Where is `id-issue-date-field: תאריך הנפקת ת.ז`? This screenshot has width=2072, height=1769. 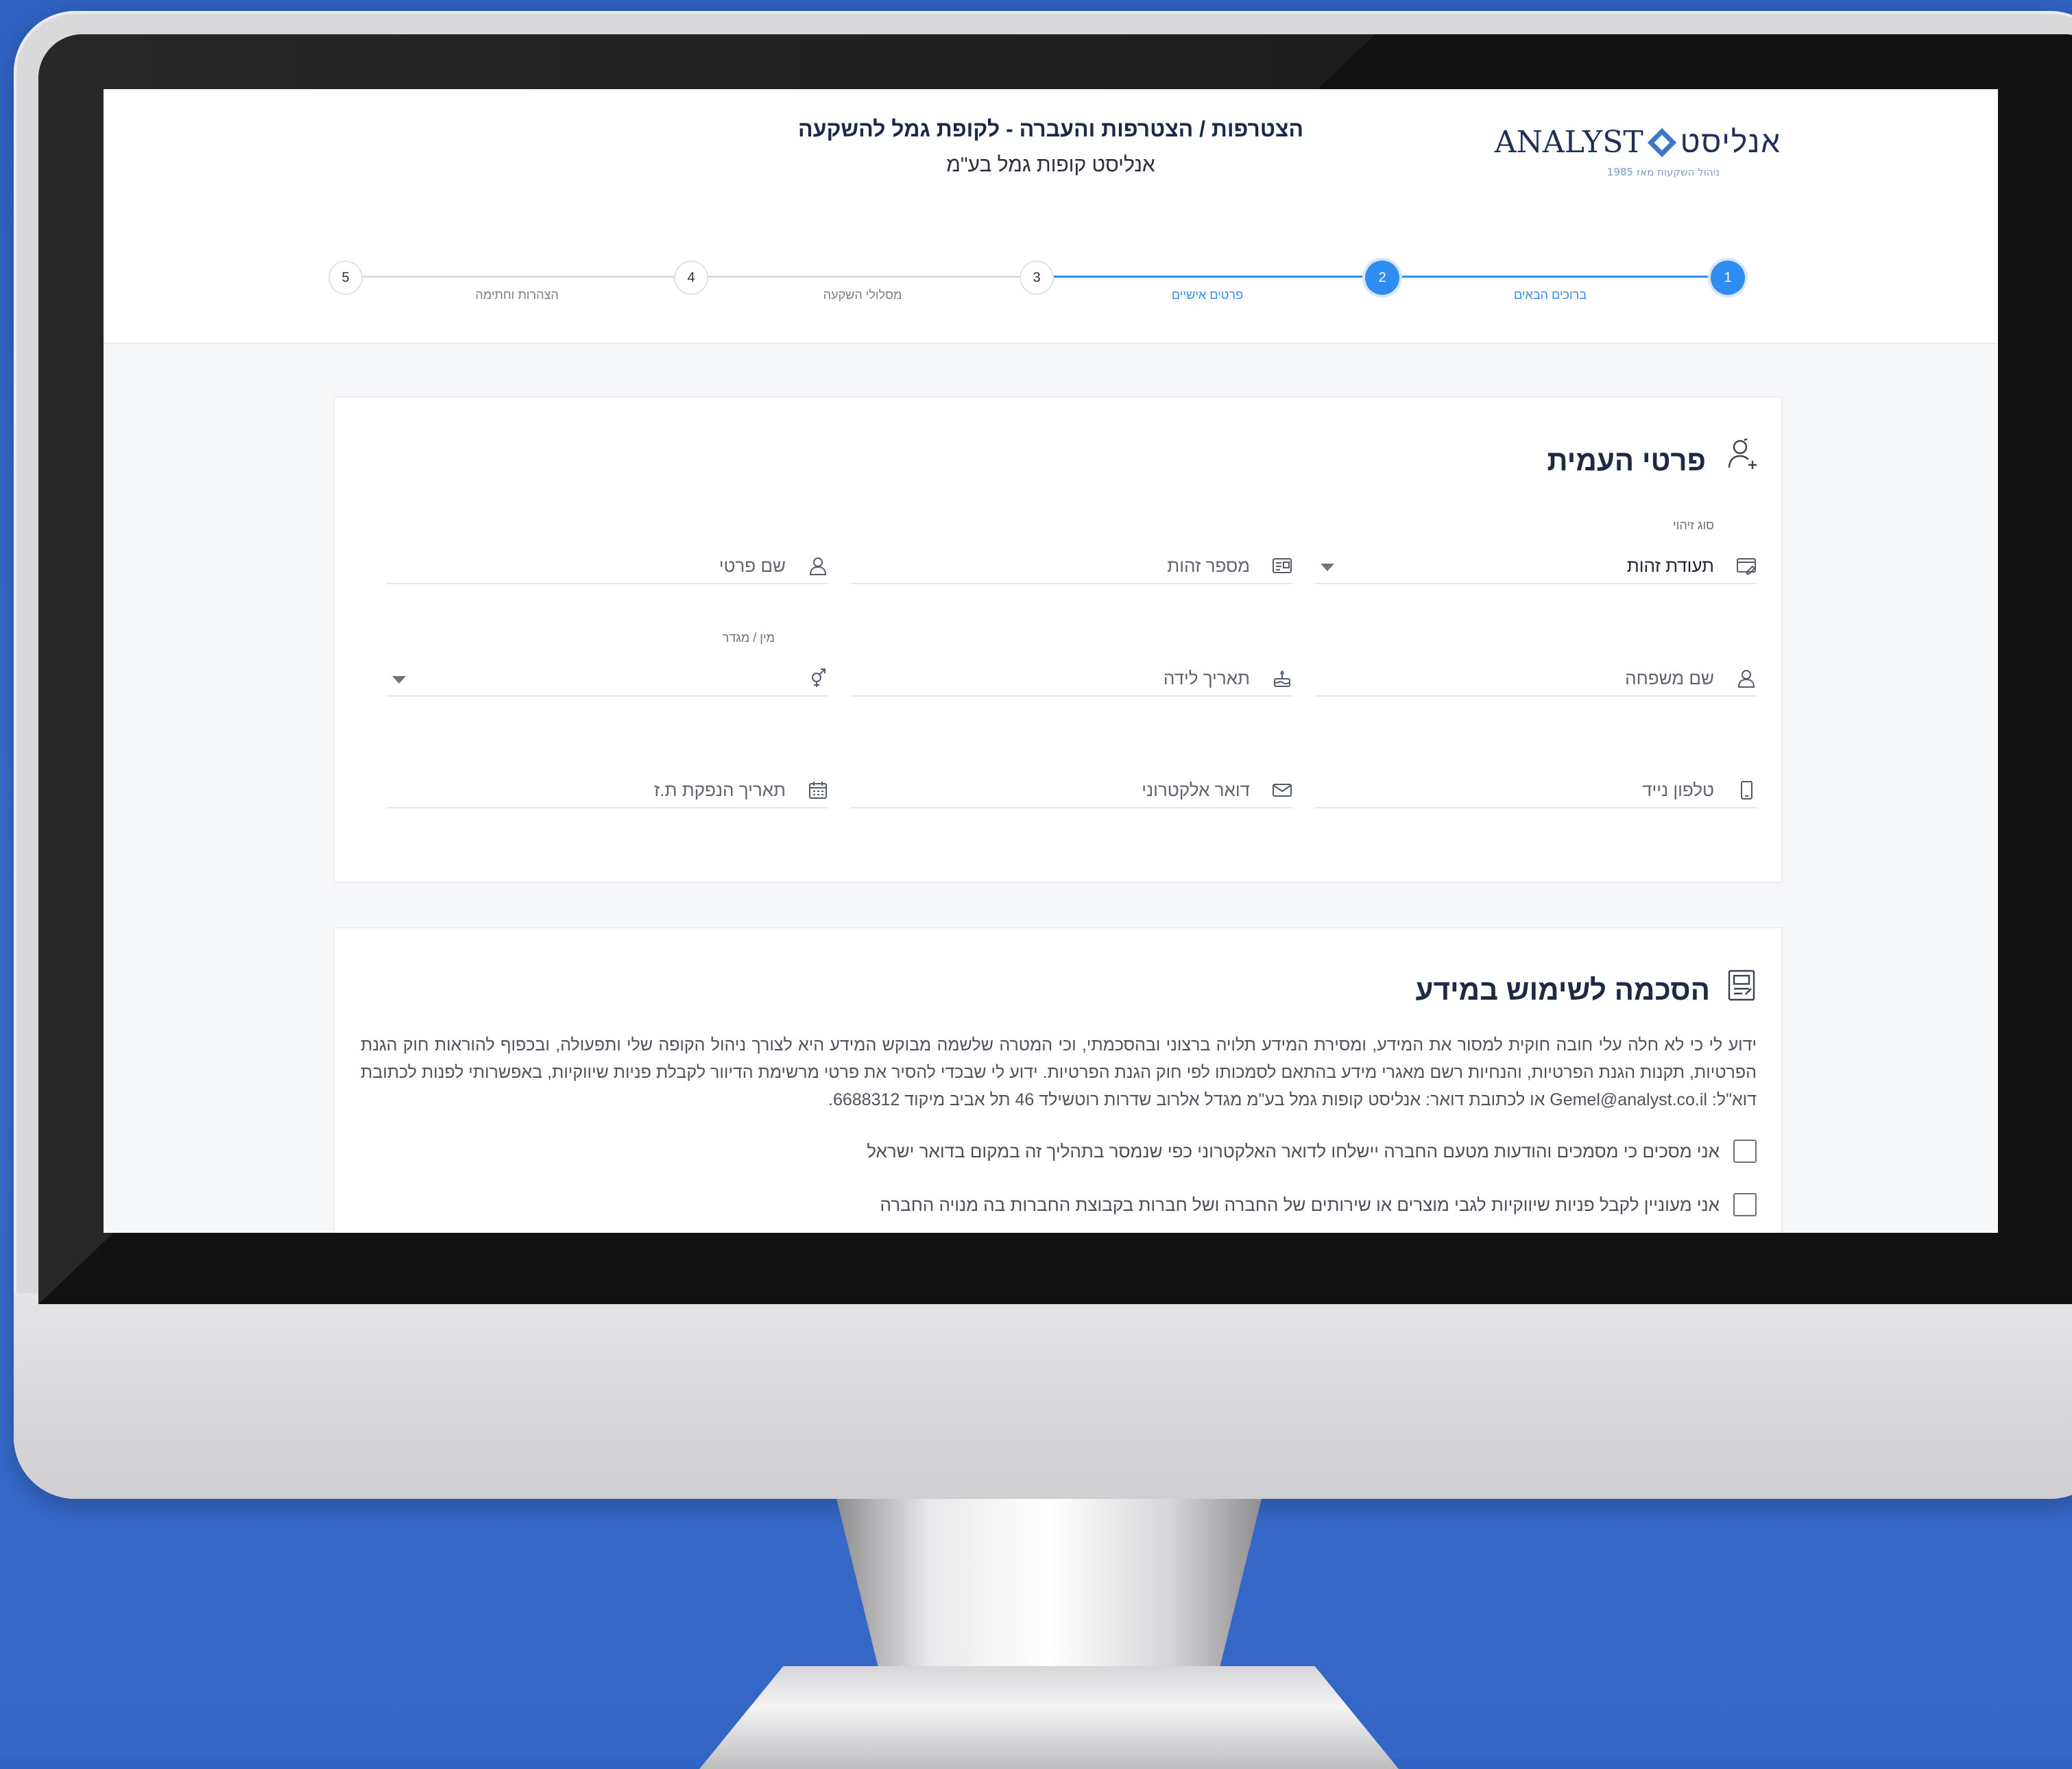 id-issue-date-field: תאריך הנפקת ת.ז is located at coordinates (607, 783).